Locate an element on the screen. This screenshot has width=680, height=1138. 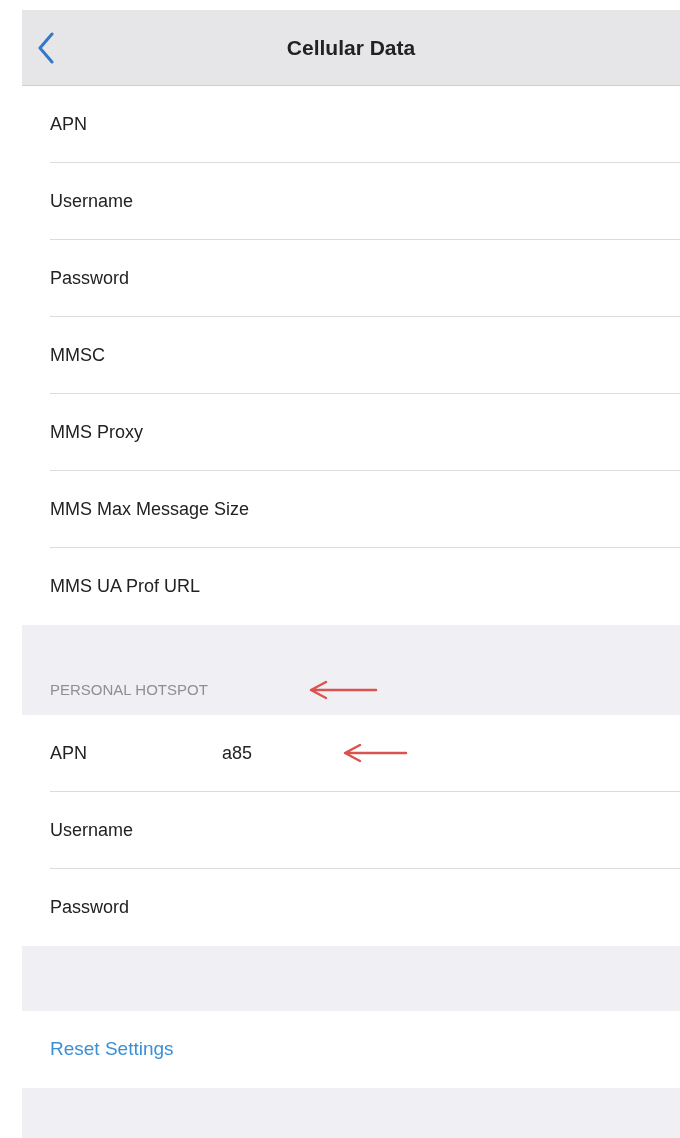
field-label: MMSC is located at coordinates (78, 355).